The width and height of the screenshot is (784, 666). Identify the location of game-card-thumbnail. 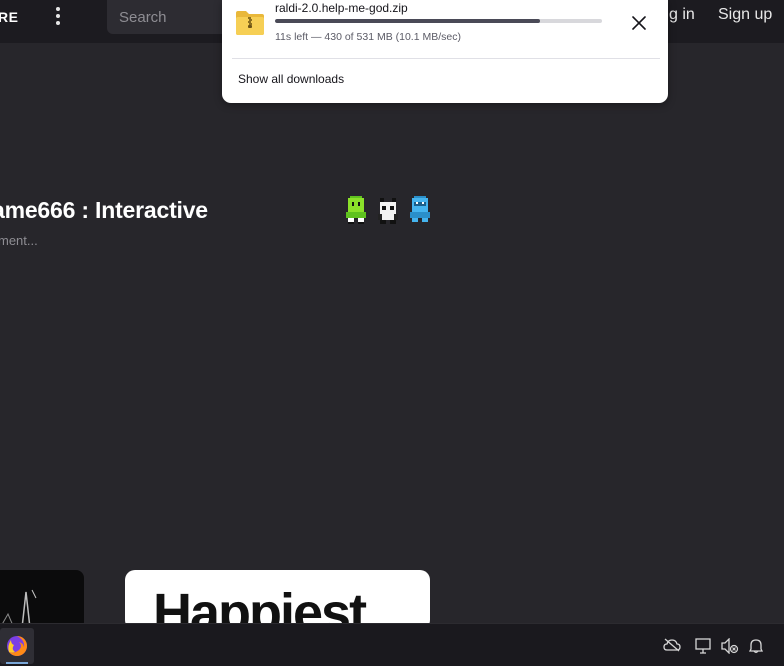
(42, 600).